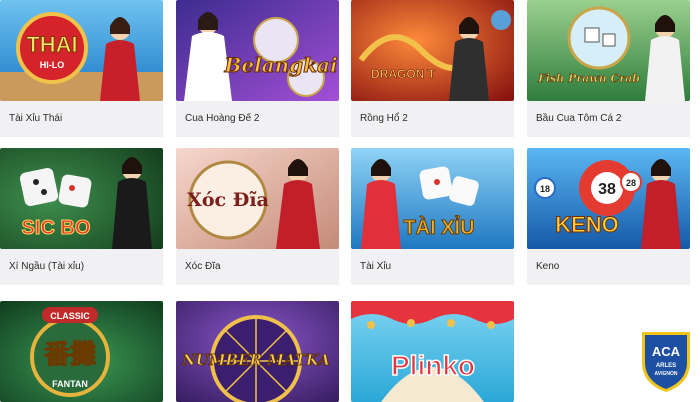 Image resolution: width=700 pixels, height=402 pixels. What do you see at coordinates (608, 50) in the screenshot?
I see `game-thumbnail: Fish Prawn Crab` at bounding box center [608, 50].